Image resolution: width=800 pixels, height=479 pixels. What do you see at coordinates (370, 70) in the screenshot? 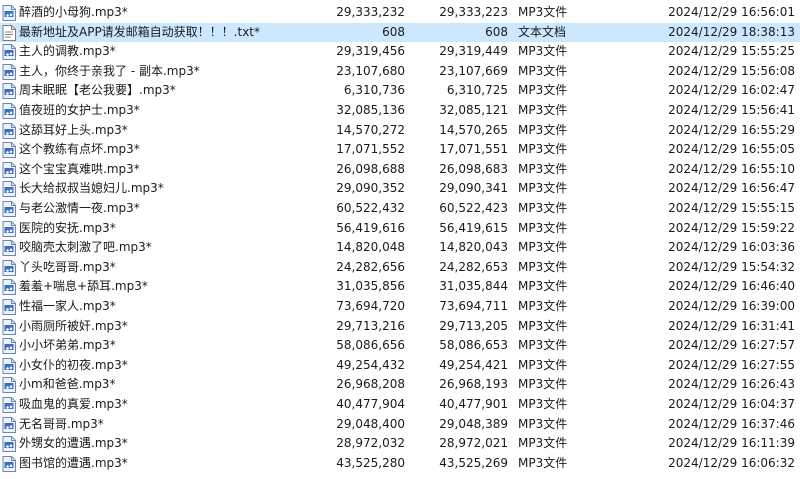
I see `file-size: 23,107,680` at bounding box center [370, 70].